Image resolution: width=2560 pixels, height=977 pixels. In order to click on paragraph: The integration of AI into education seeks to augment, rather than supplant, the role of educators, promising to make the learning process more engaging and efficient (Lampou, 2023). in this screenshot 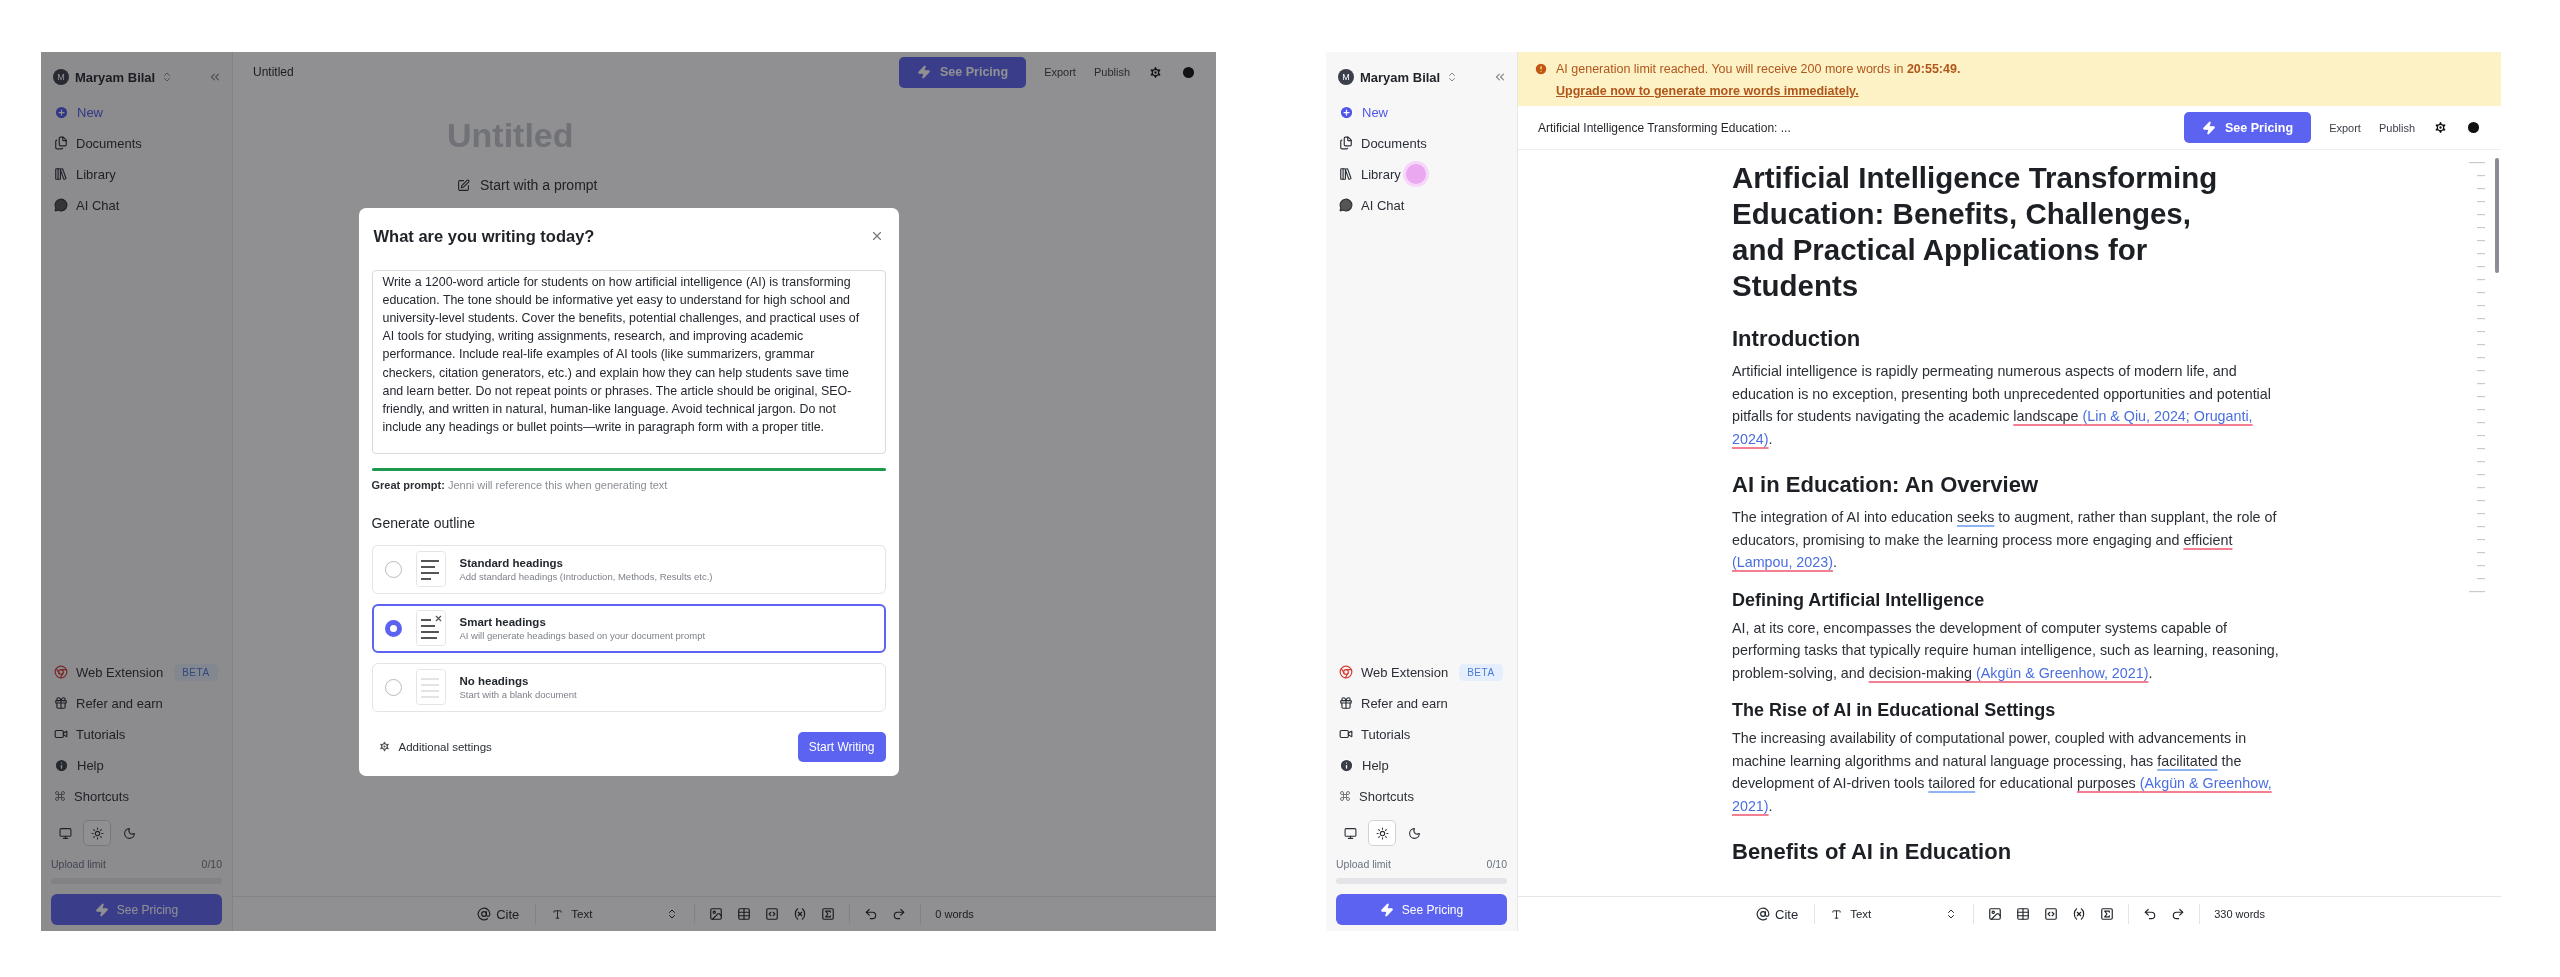, I will do `click(2005, 540)`.